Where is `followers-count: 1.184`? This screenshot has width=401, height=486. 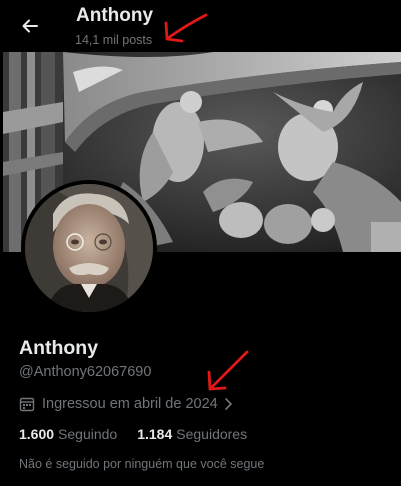 followers-count: 1.184 is located at coordinates (155, 434).